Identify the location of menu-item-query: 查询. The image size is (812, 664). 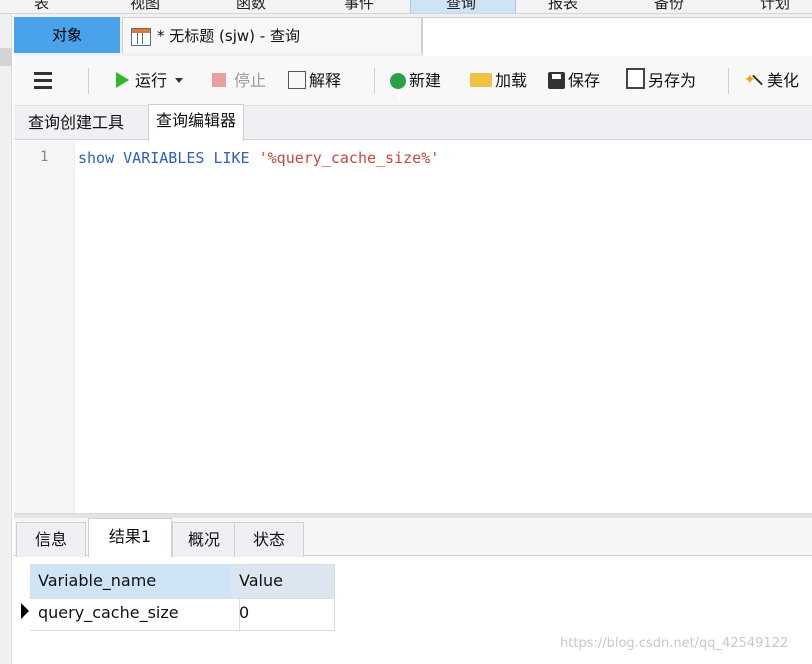
(461, 6).